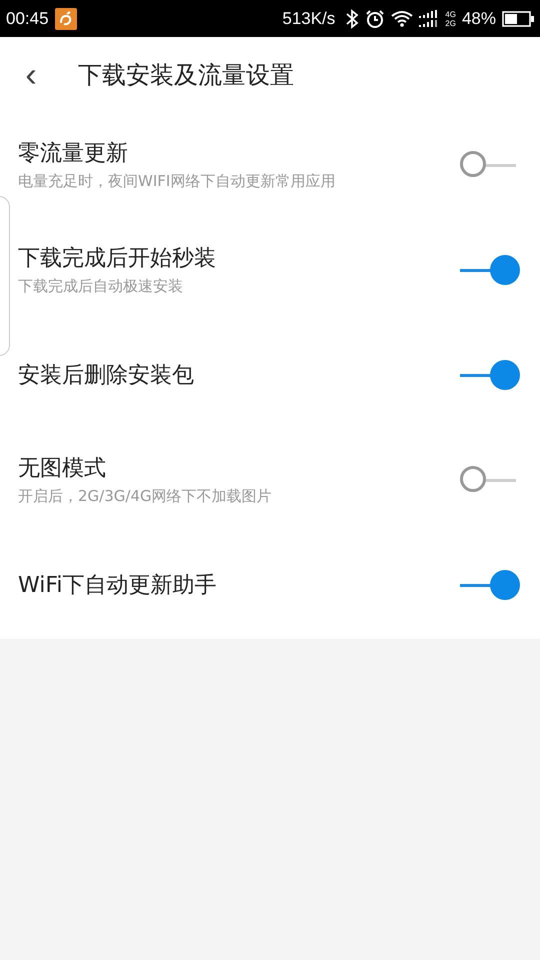 The height and width of the screenshot is (960, 540). Describe the element at coordinates (73, 154) in the screenshot. I see `setting-title: 零流量更新` at that location.